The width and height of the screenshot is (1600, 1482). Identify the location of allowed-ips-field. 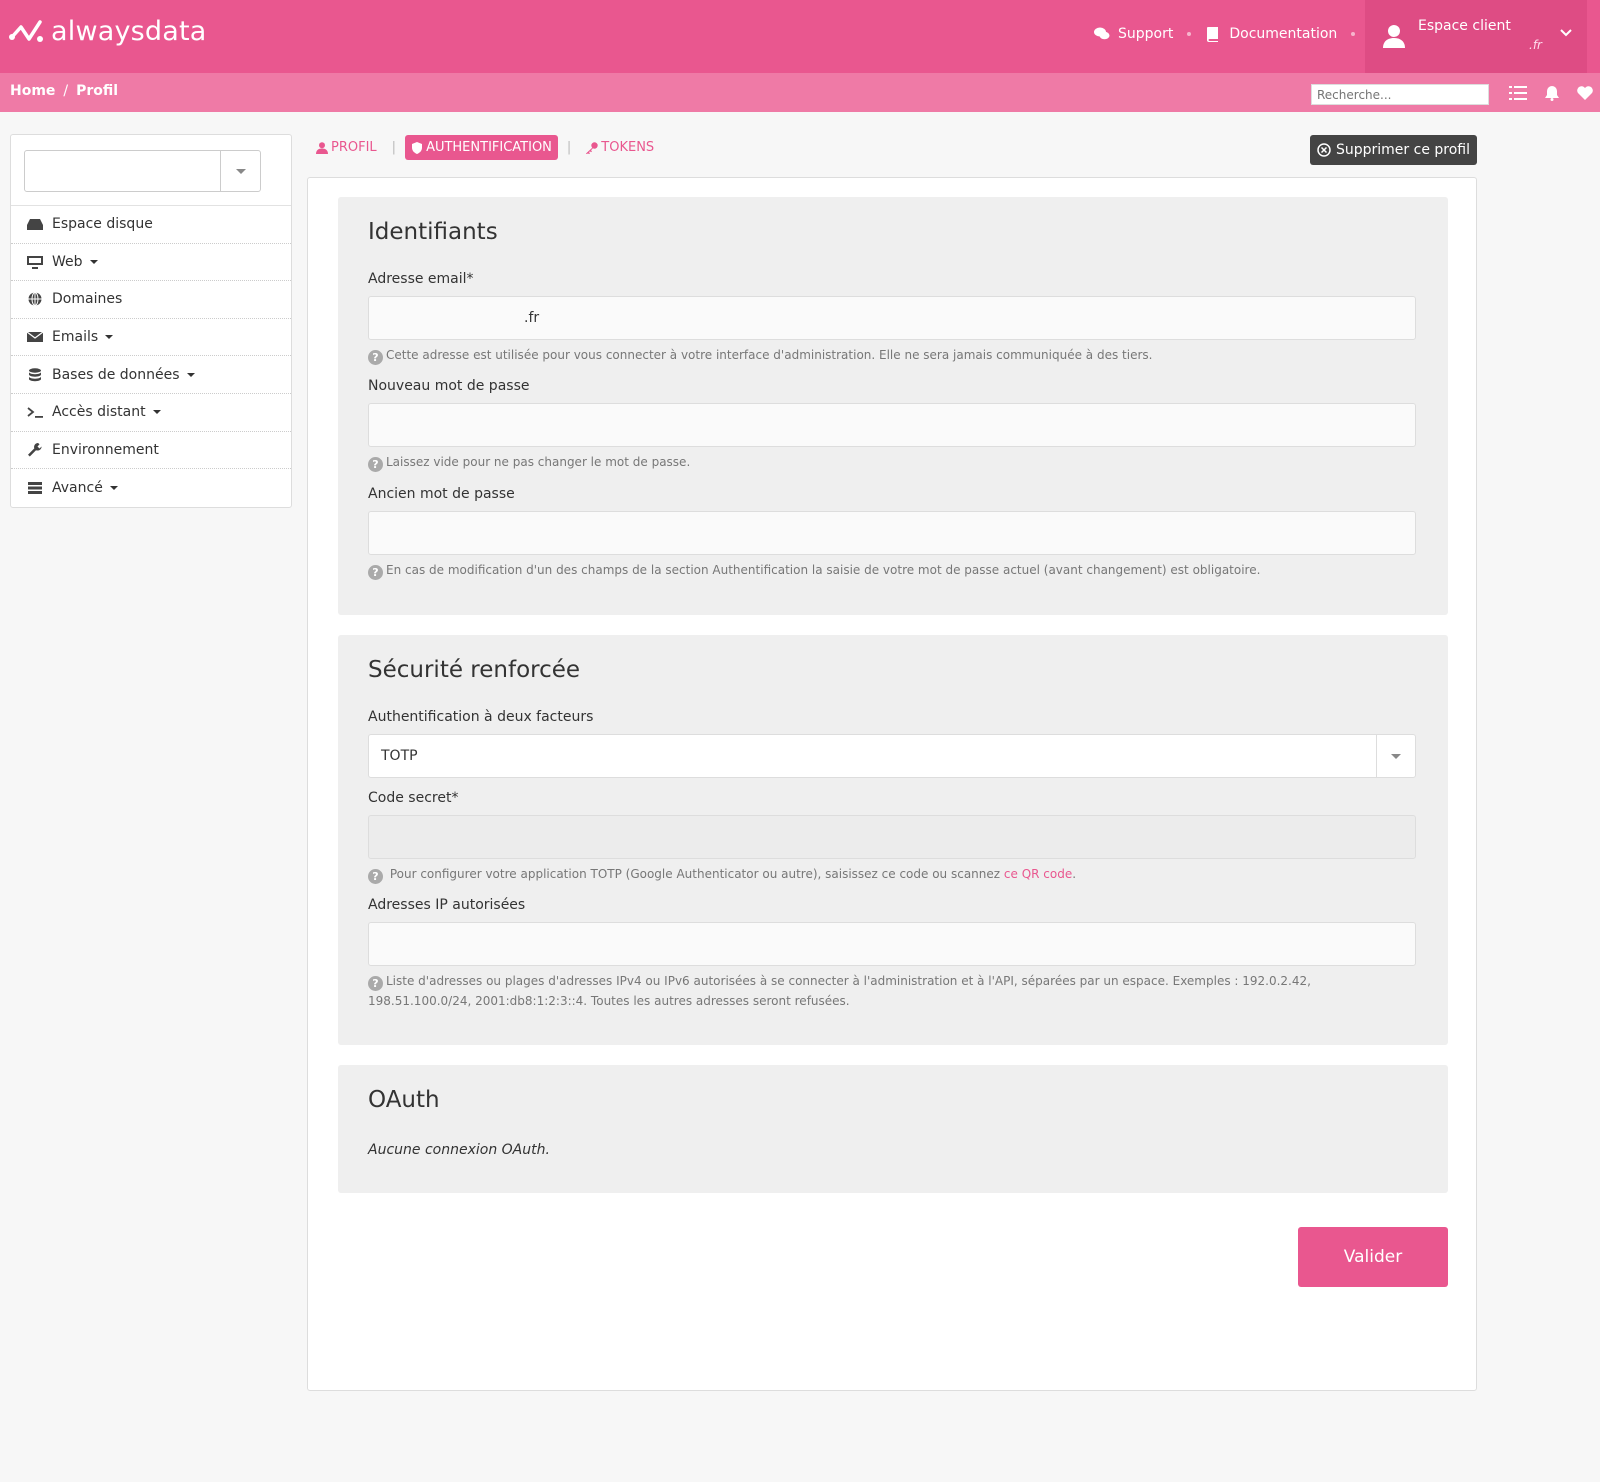
(892, 944).